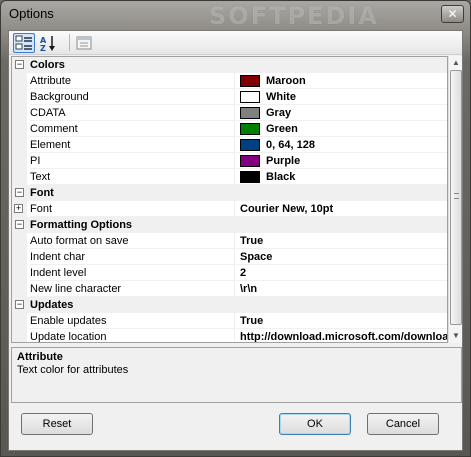 The height and width of the screenshot is (457, 471). Describe the element at coordinates (132, 129) in the screenshot. I see `property-name: Comment` at that location.